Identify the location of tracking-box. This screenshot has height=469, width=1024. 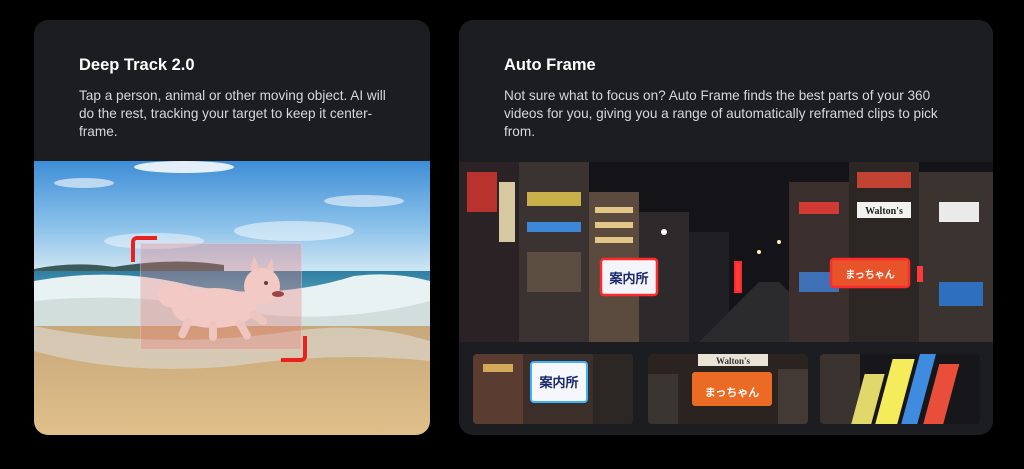
(221, 296).